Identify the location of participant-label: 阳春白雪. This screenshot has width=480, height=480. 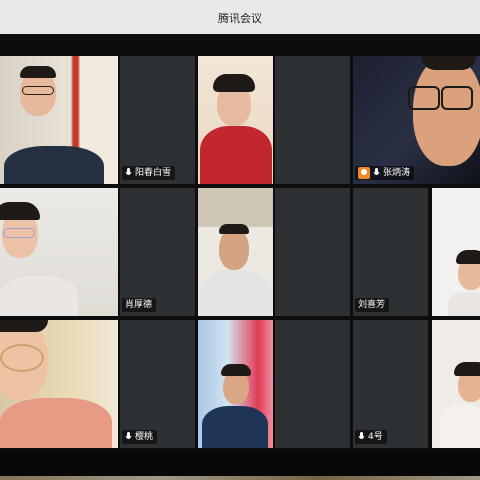
(149, 173).